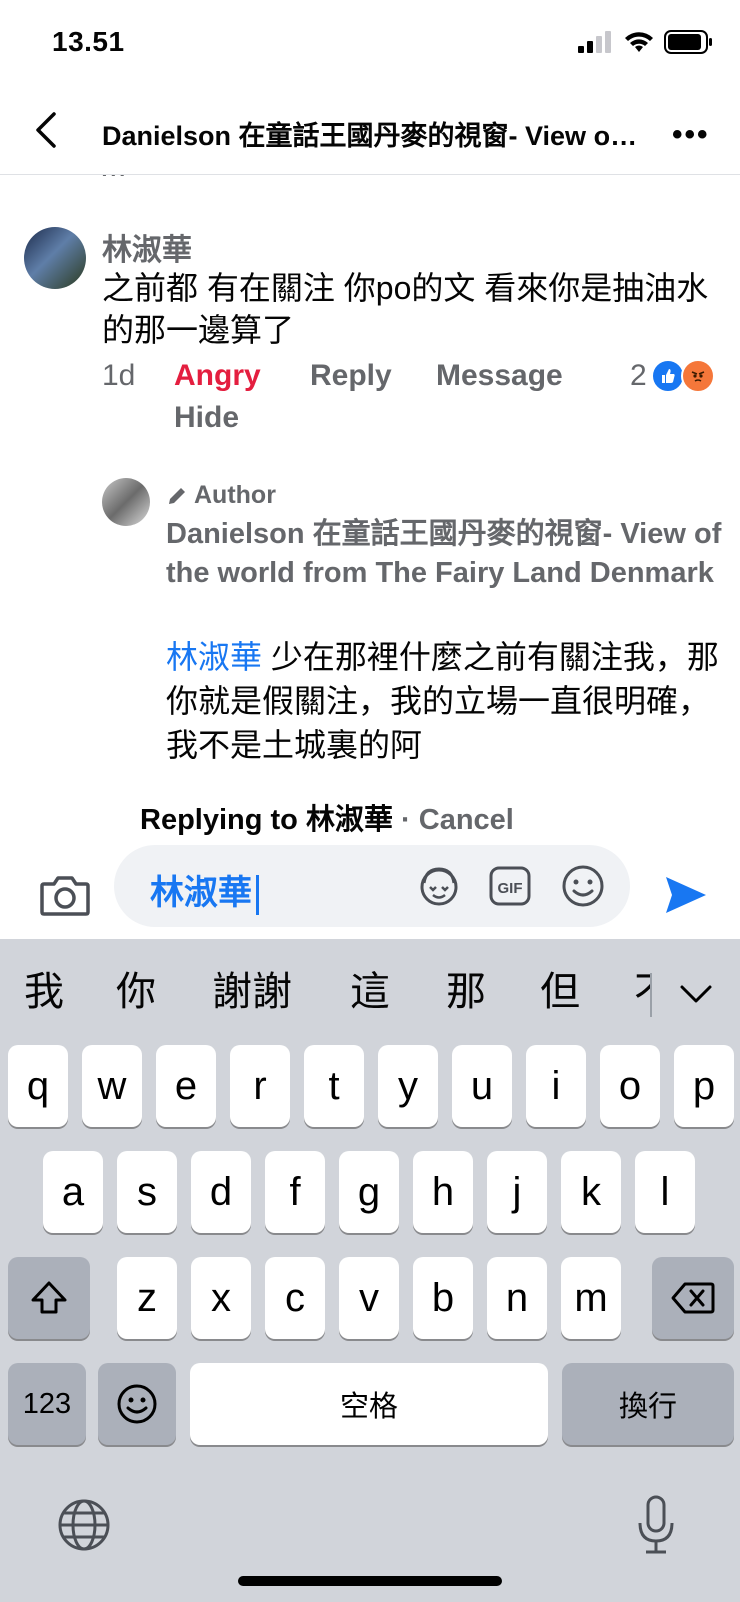 The height and width of the screenshot is (1602, 740). Describe the element at coordinates (118, 376) in the screenshot. I see `comment-timestamp: 1d` at that location.